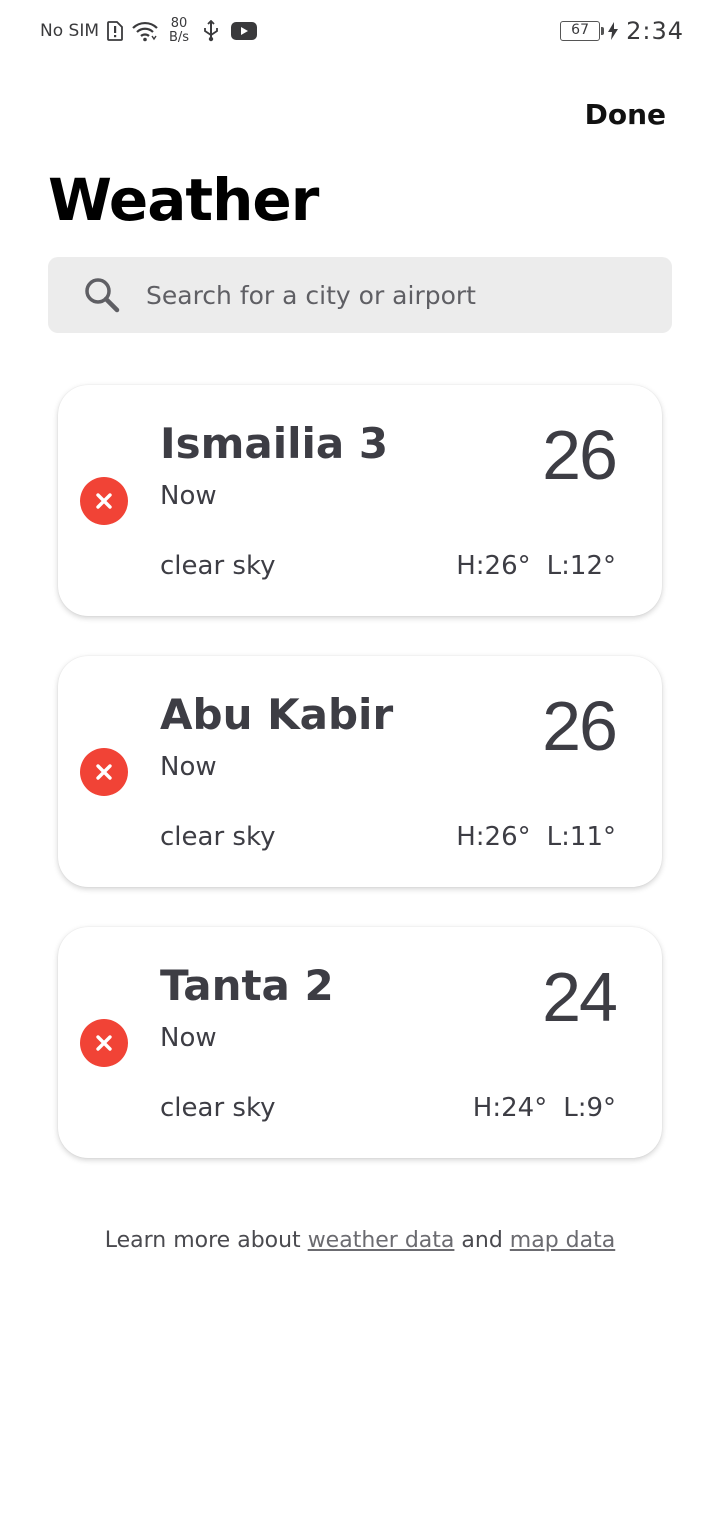  I want to click on low-temperature: L:9°, so click(589, 1108).